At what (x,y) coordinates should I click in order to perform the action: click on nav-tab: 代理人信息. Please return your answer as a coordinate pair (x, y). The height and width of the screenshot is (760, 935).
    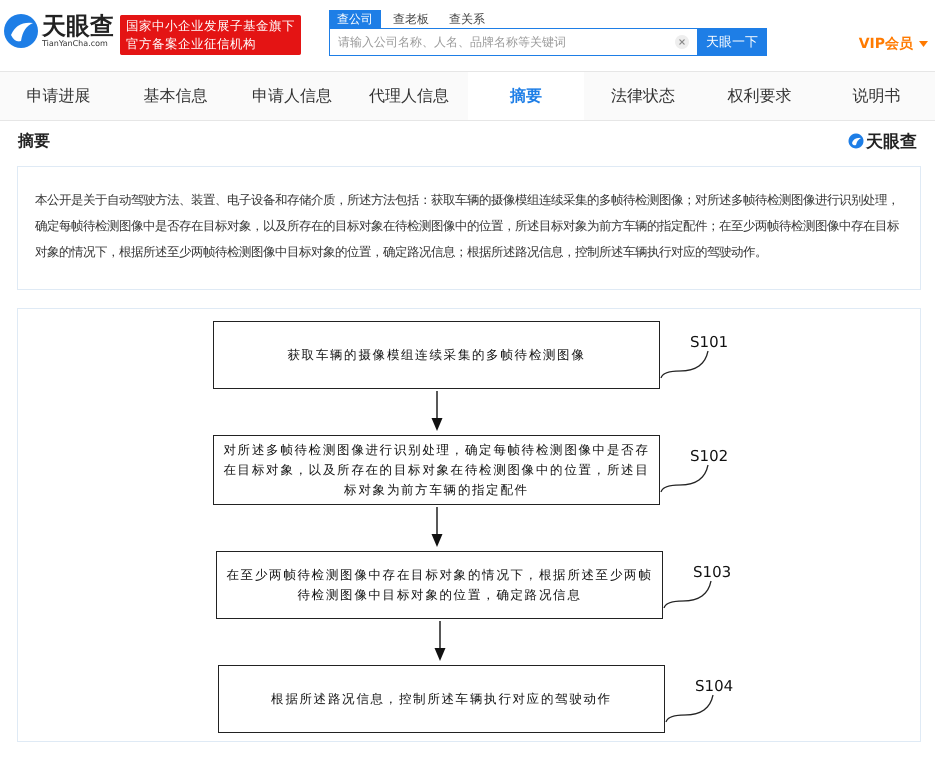
    Looking at the image, I should click on (409, 96).